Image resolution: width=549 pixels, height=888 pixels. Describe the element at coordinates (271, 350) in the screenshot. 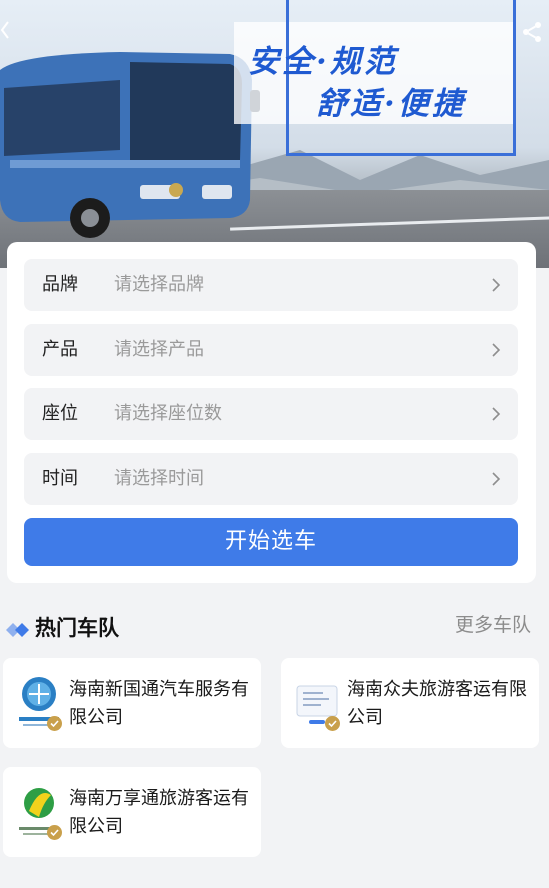

I see `product-select: 产品 请选择产品` at that location.